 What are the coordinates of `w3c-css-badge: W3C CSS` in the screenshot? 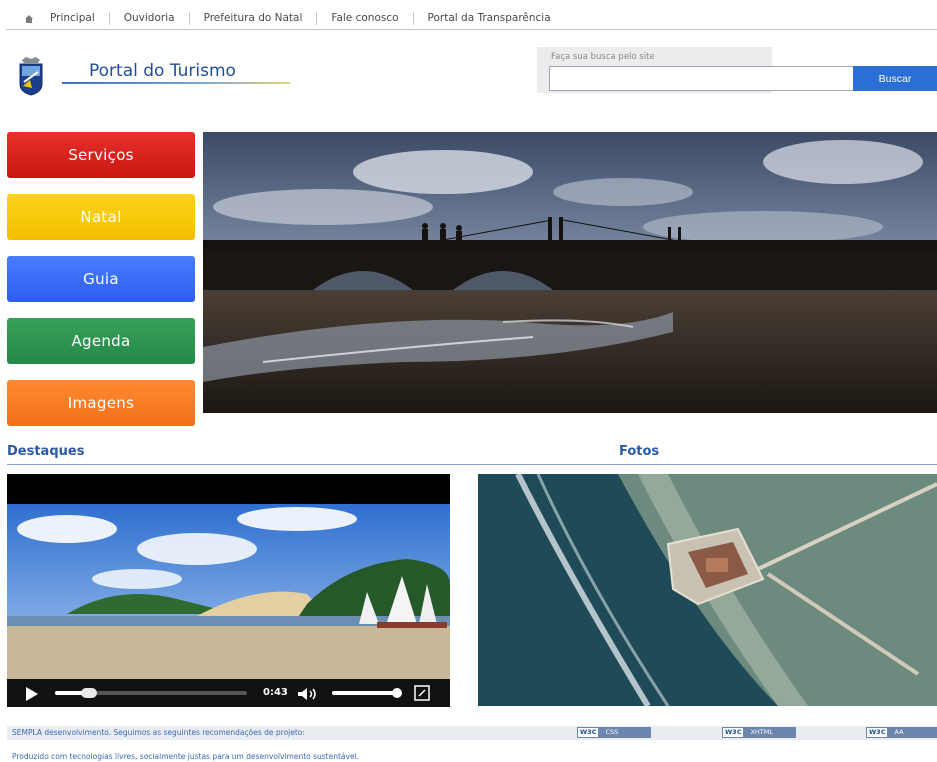 It's located at (614, 732).